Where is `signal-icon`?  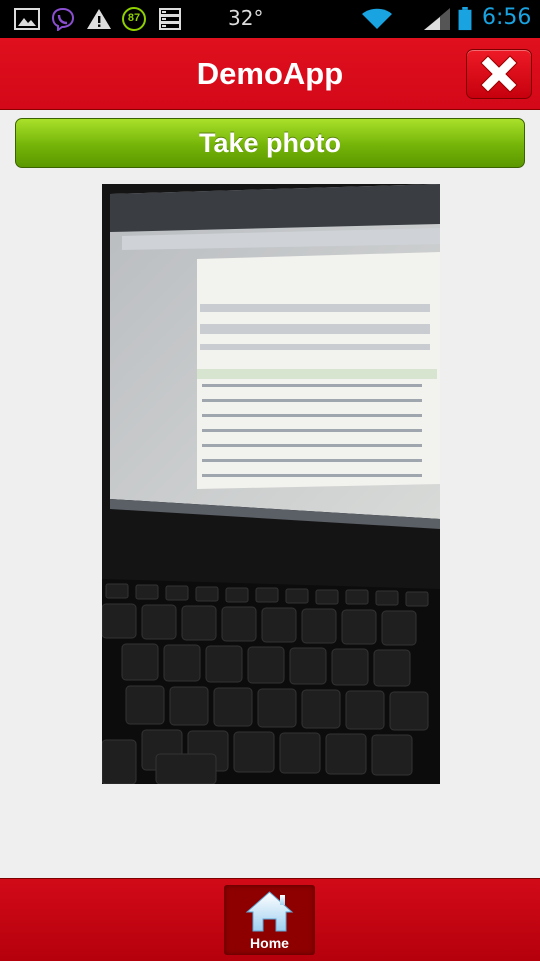
signal-icon is located at coordinates (437, 19).